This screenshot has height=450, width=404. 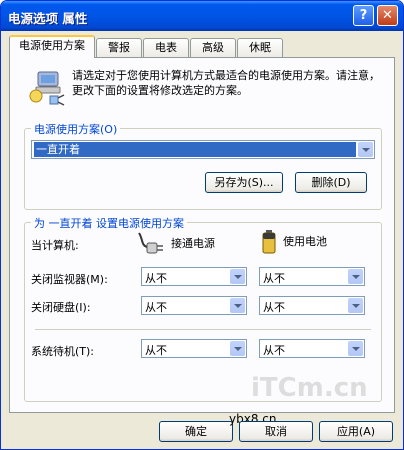 What do you see at coordinates (312, 348) in the screenshot?
I see `standby-battery-select: 从不` at bounding box center [312, 348].